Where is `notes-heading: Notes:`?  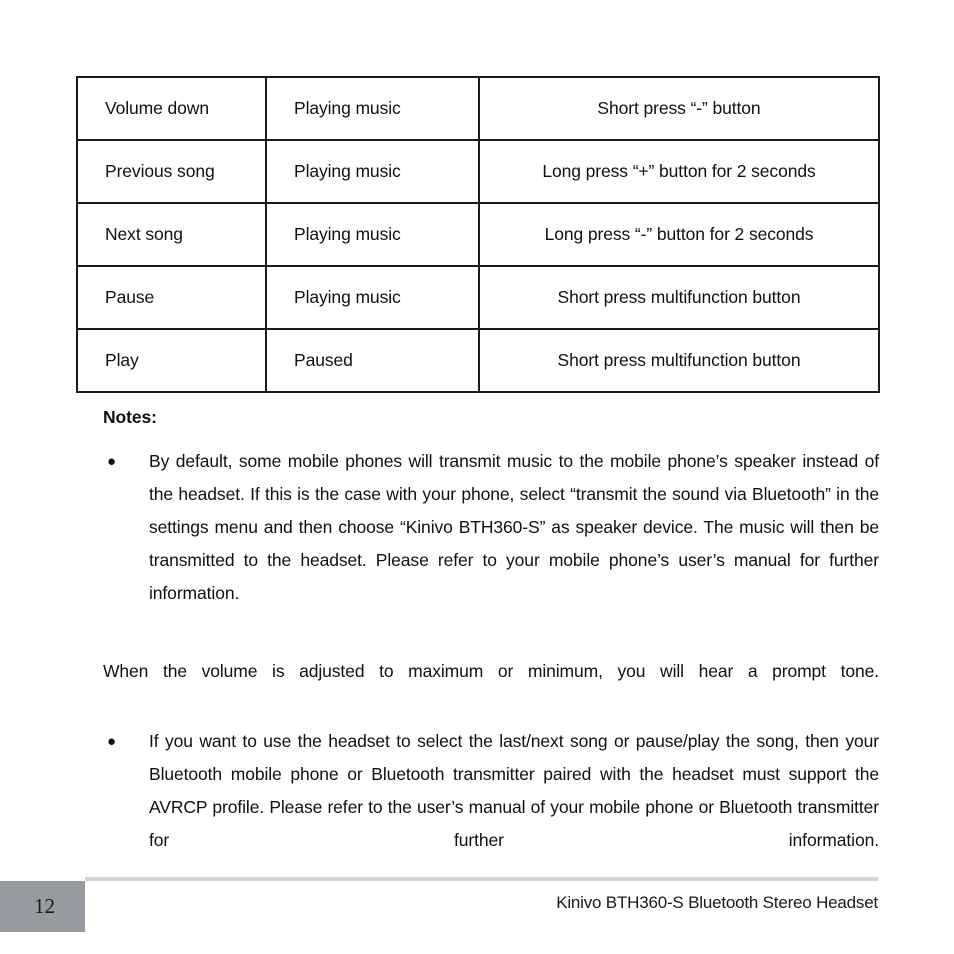 notes-heading: Notes: is located at coordinates (130, 417).